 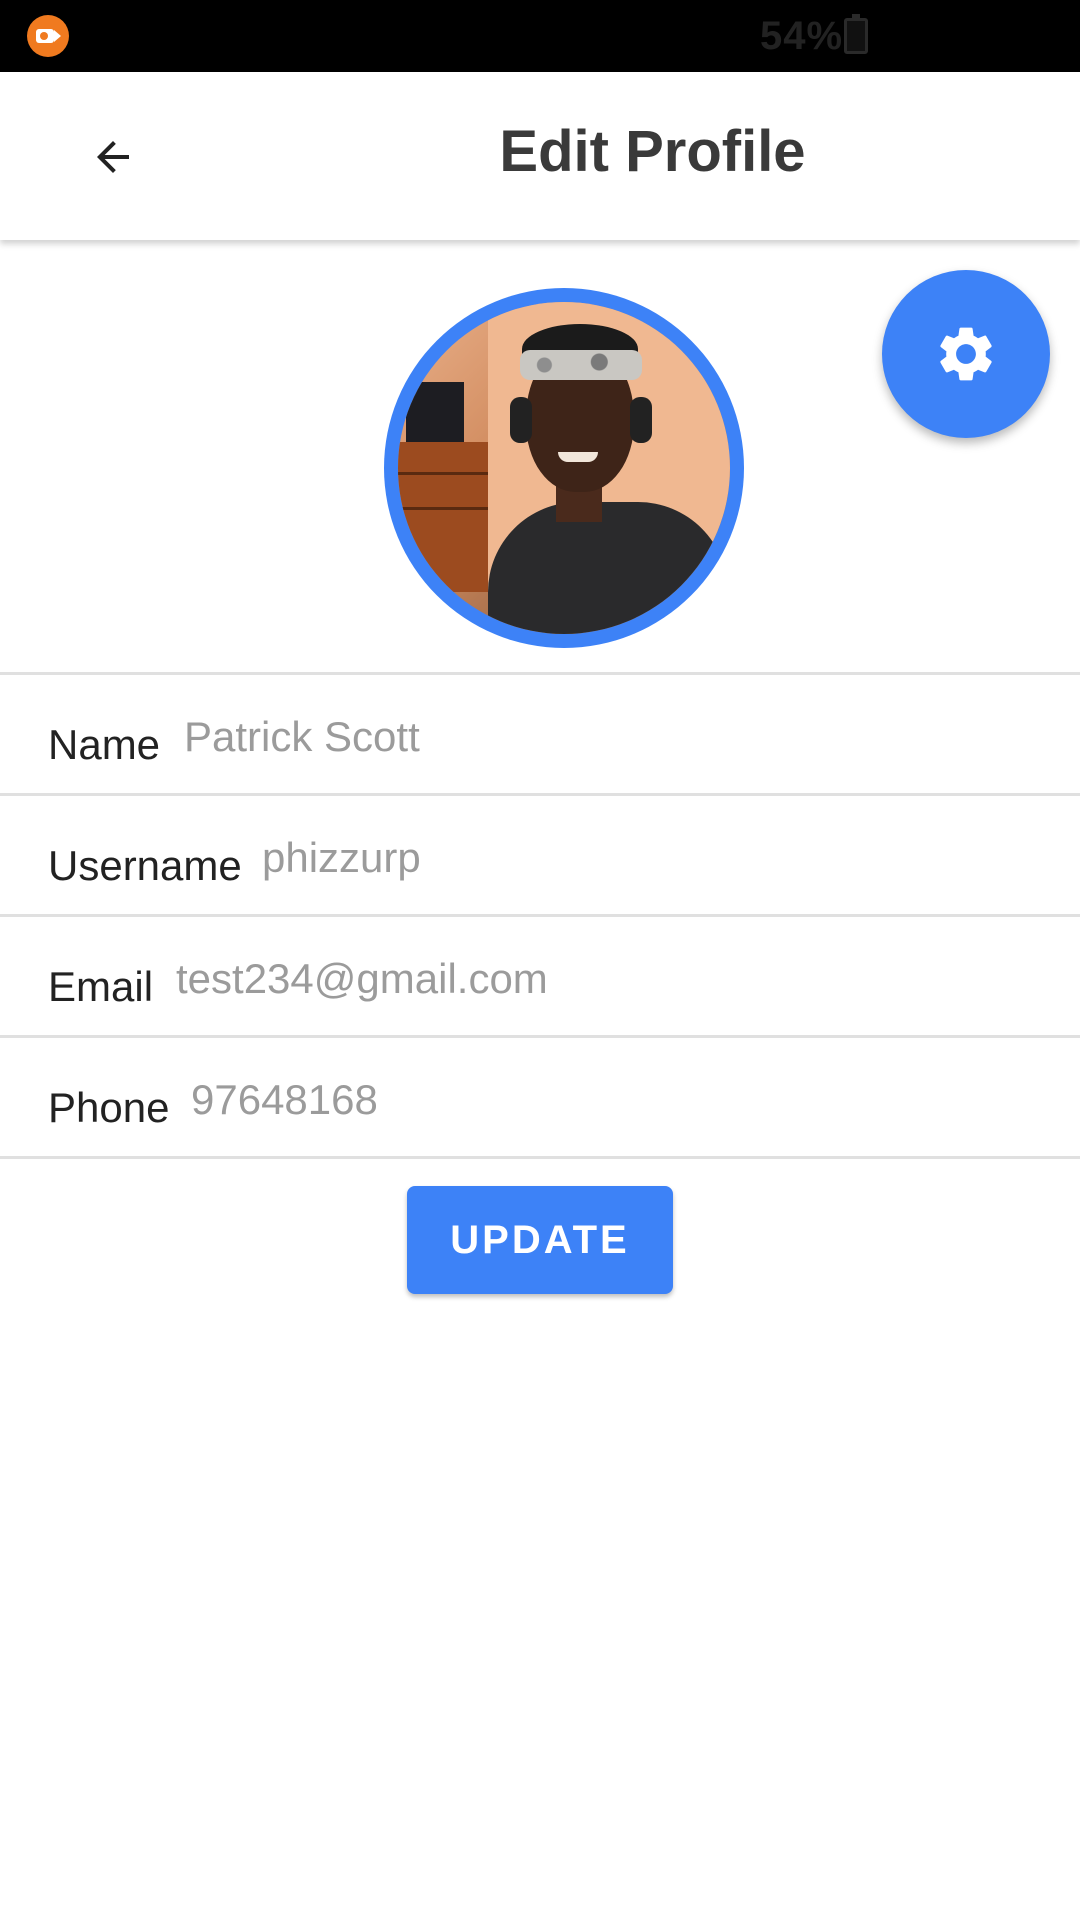 What do you see at coordinates (540, 1240) in the screenshot?
I see `update-button: UPDATE` at bounding box center [540, 1240].